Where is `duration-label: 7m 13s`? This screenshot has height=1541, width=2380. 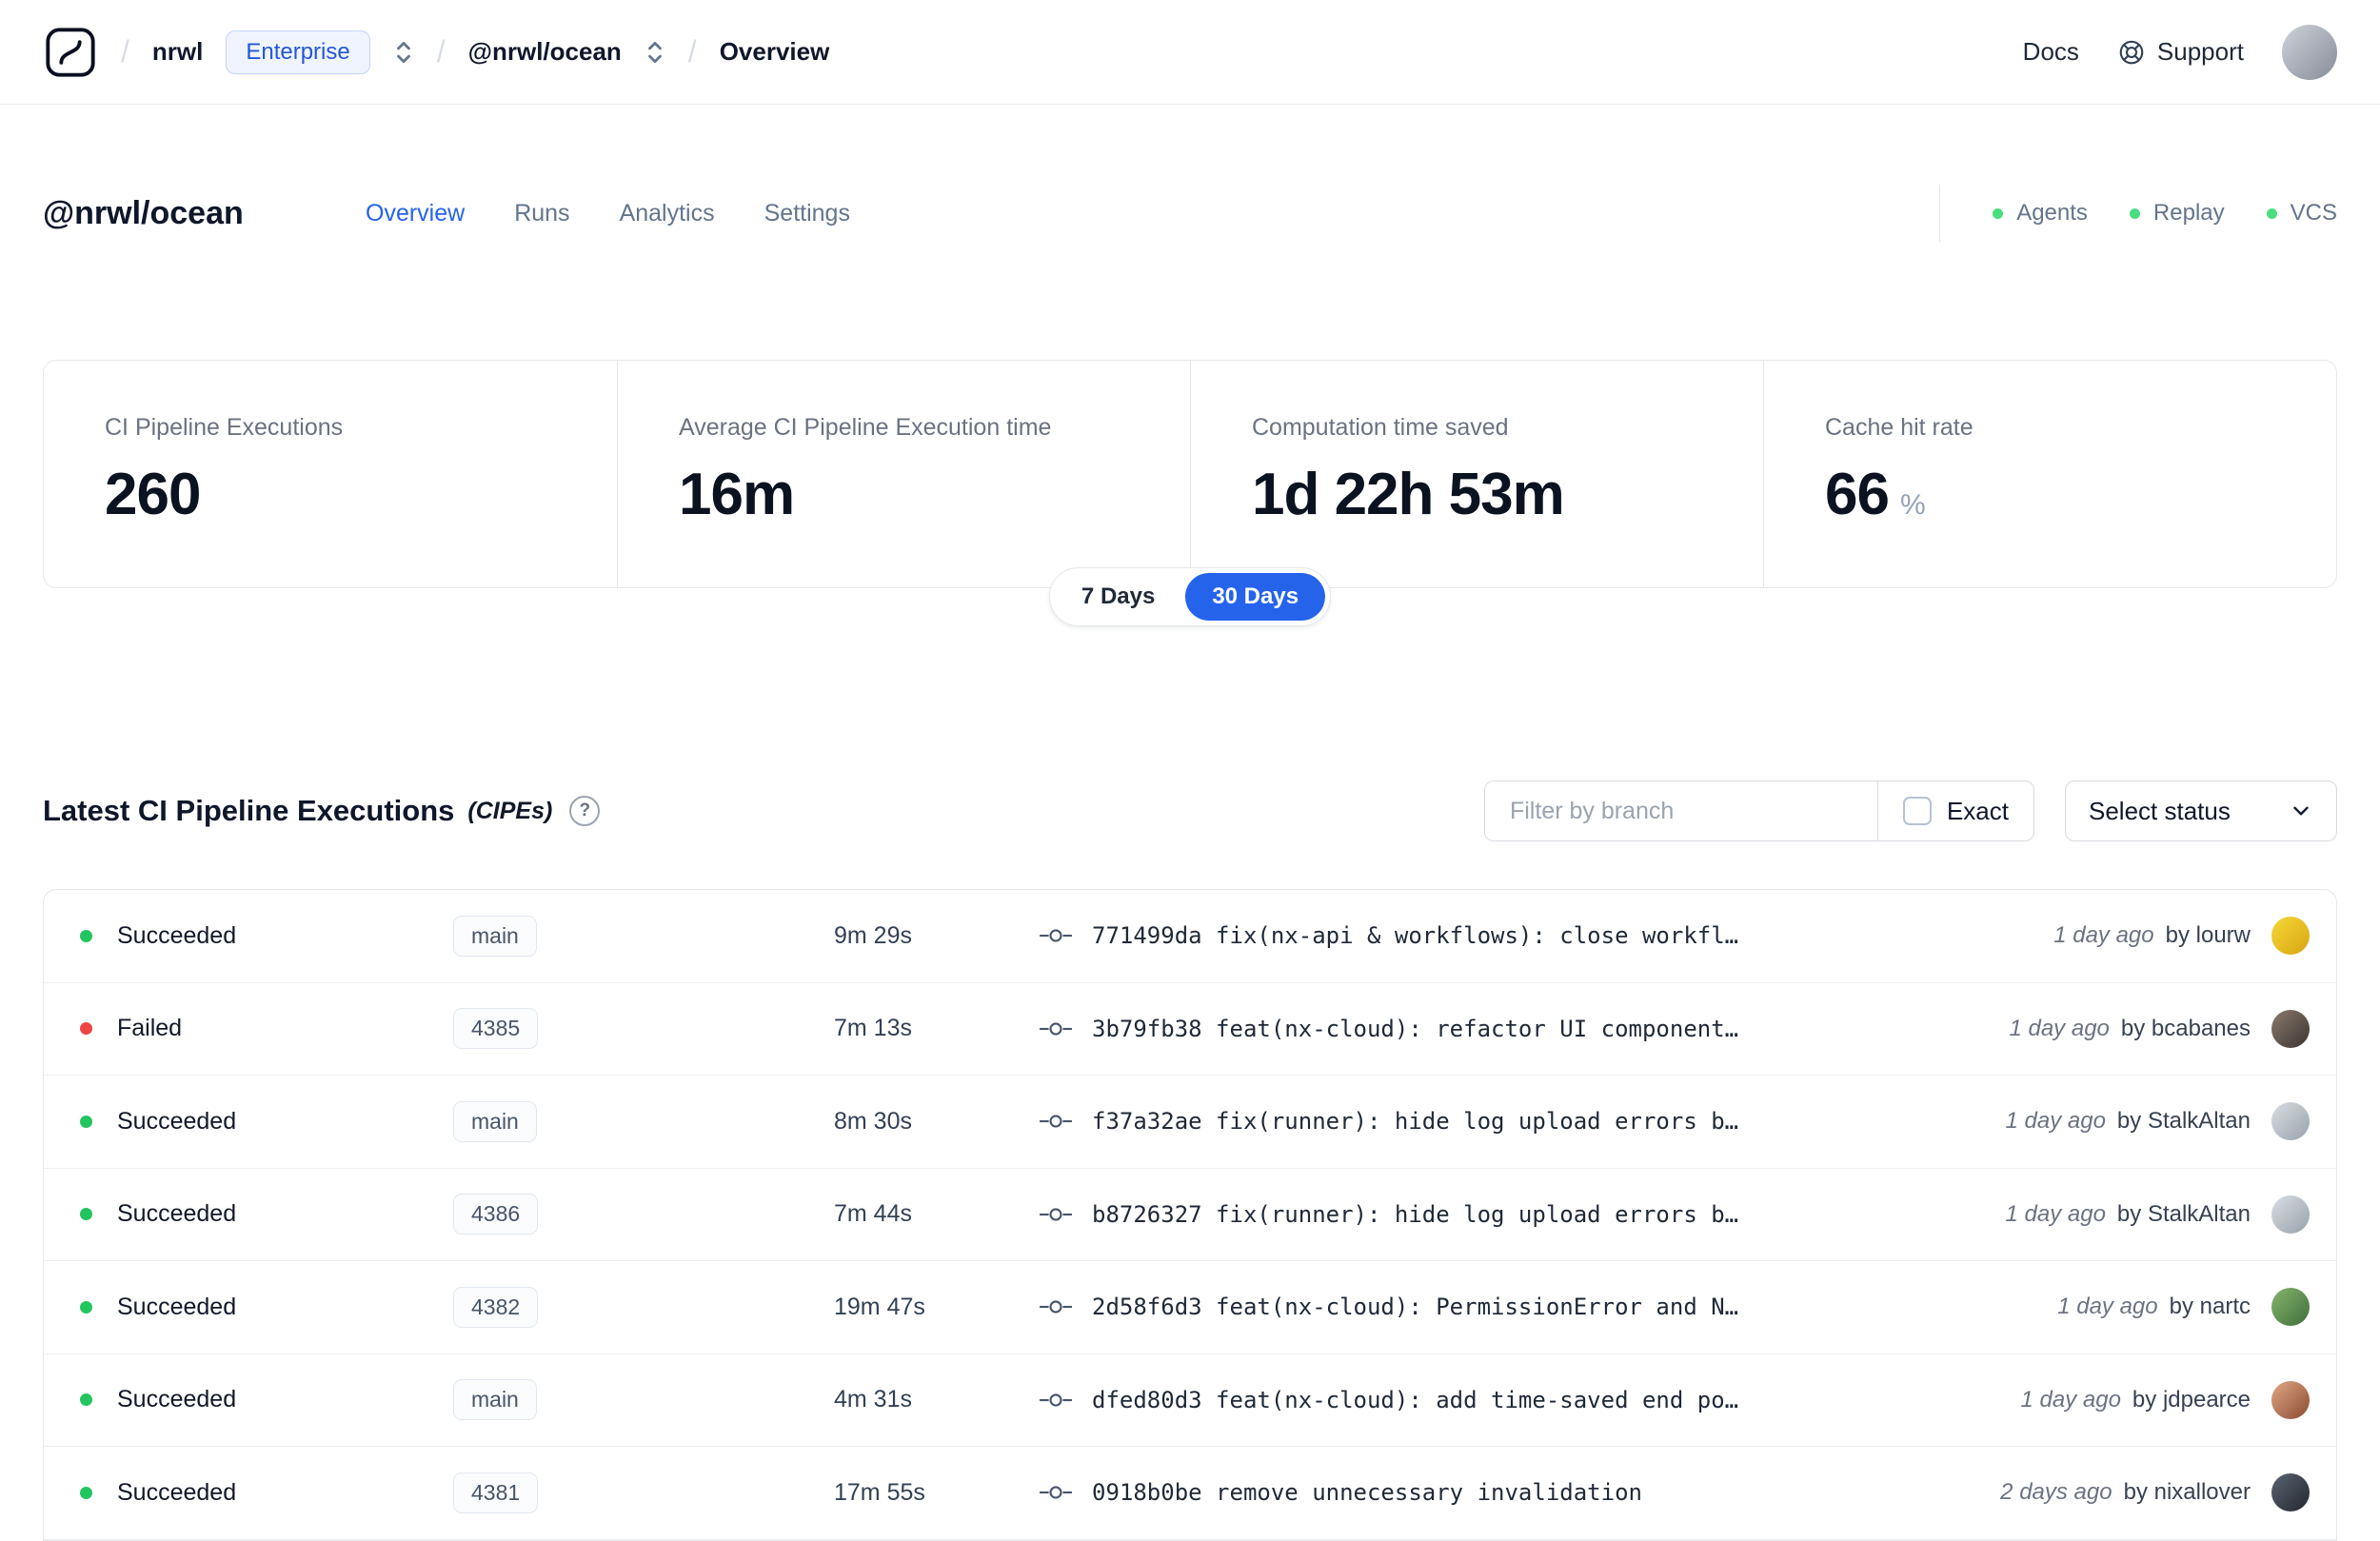
duration-label: 7m 13s is located at coordinates (873, 1028).